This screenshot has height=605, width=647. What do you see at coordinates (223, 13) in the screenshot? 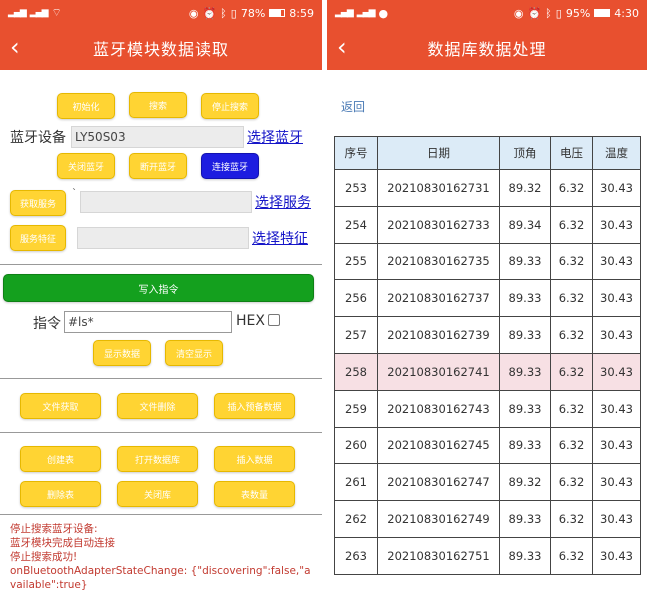
I see `bluetooth-icon: ᛒ` at bounding box center [223, 13].